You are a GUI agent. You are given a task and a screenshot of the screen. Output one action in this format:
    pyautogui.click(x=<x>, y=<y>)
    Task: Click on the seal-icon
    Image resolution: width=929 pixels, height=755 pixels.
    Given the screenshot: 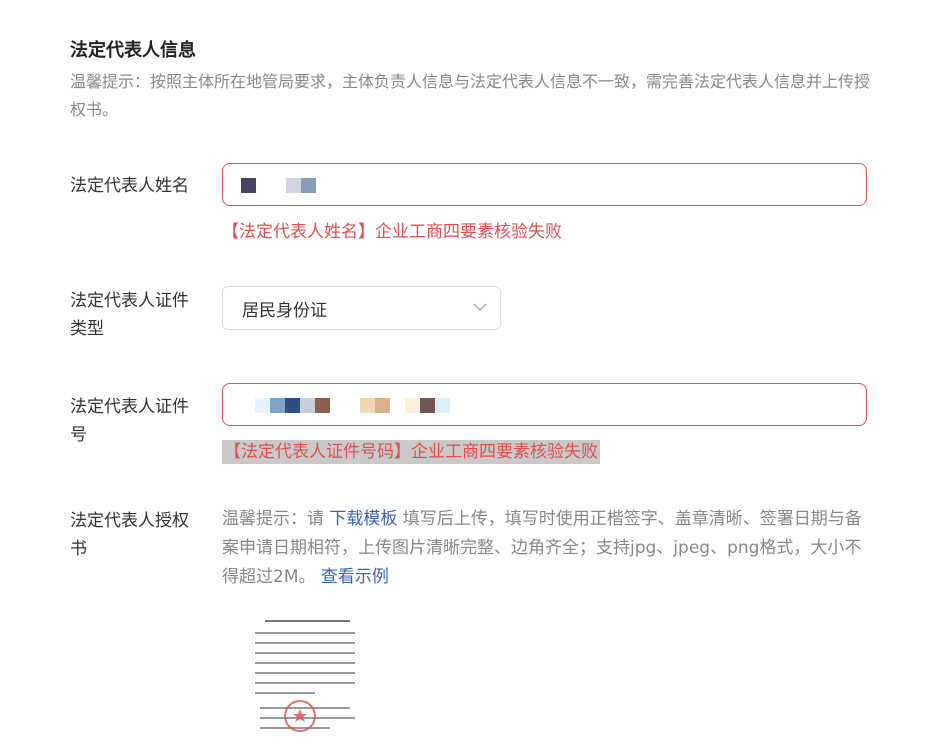 What is the action you would take?
    pyautogui.click(x=300, y=716)
    